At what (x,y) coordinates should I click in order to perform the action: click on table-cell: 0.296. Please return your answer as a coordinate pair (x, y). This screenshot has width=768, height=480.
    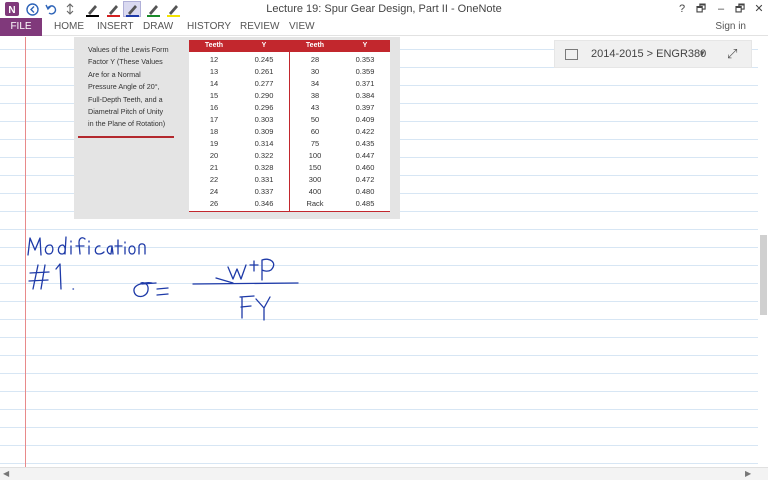
    Looking at the image, I should click on (264, 107).